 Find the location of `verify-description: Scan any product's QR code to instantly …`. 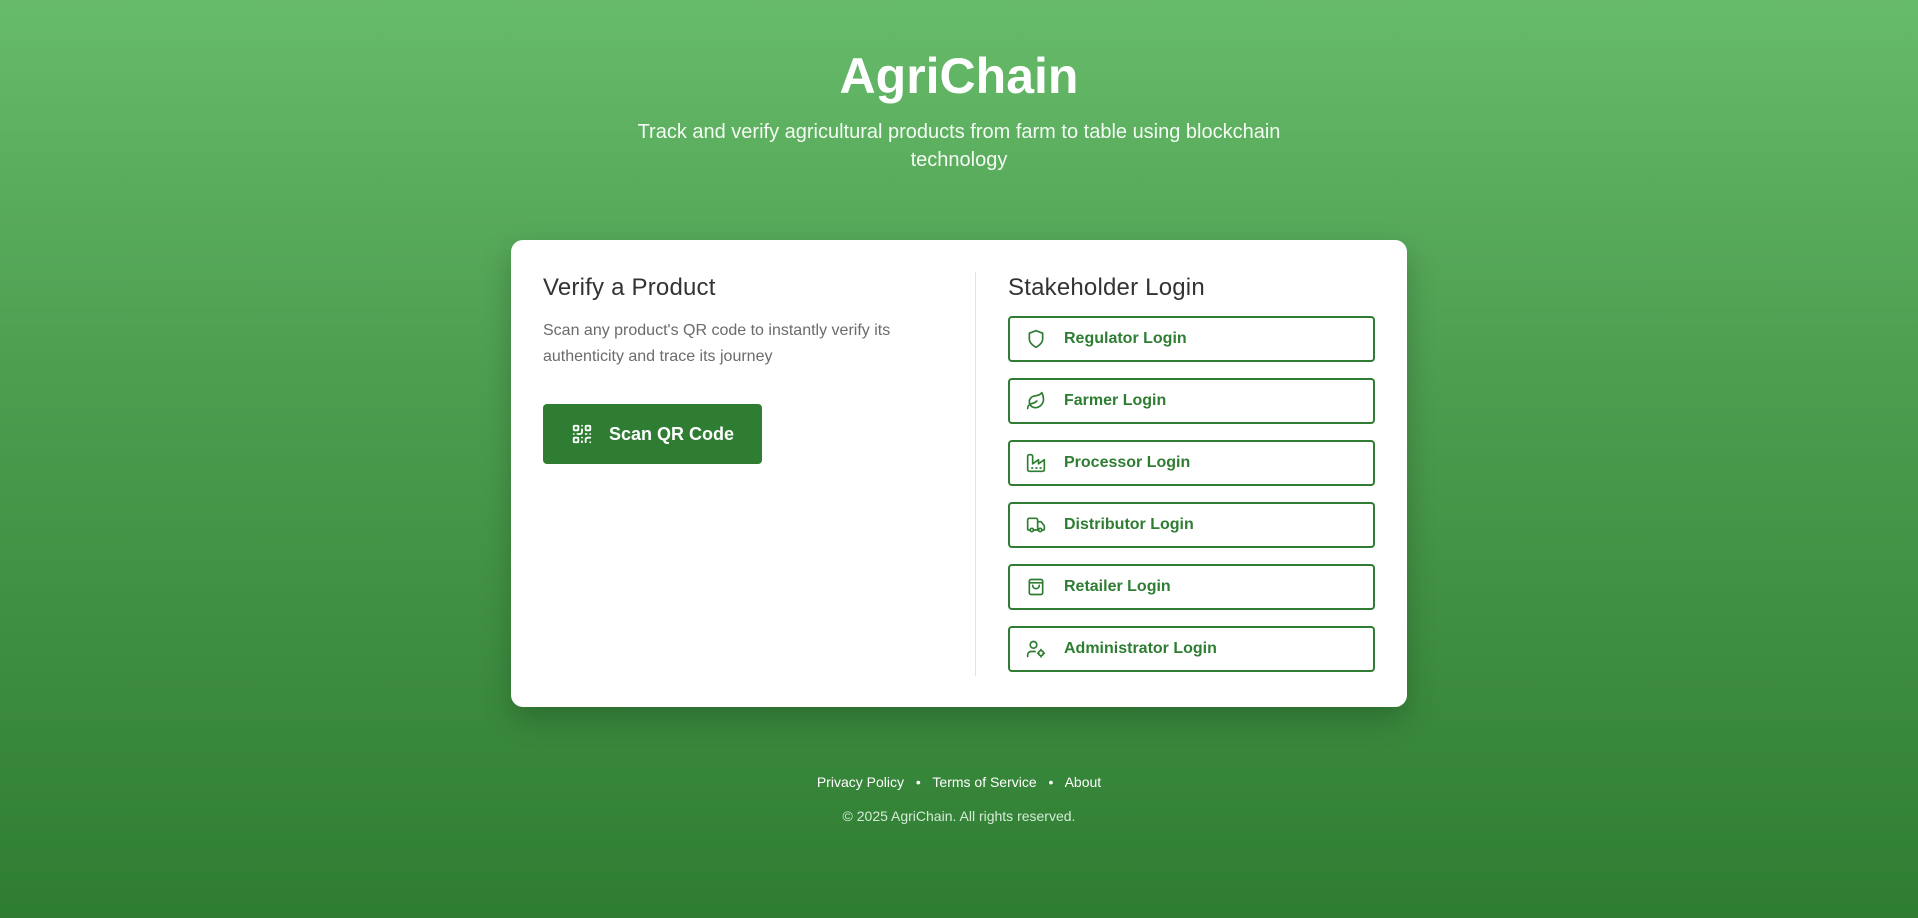

verify-description: Scan any product's QR code to instantly … is located at coordinates (717, 343).